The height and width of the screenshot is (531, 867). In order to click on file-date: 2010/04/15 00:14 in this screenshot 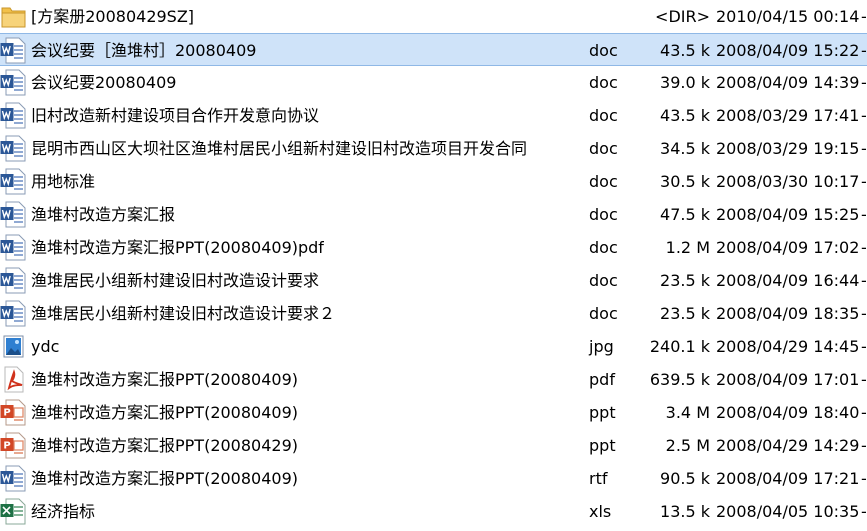, I will do `click(788, 16)`.